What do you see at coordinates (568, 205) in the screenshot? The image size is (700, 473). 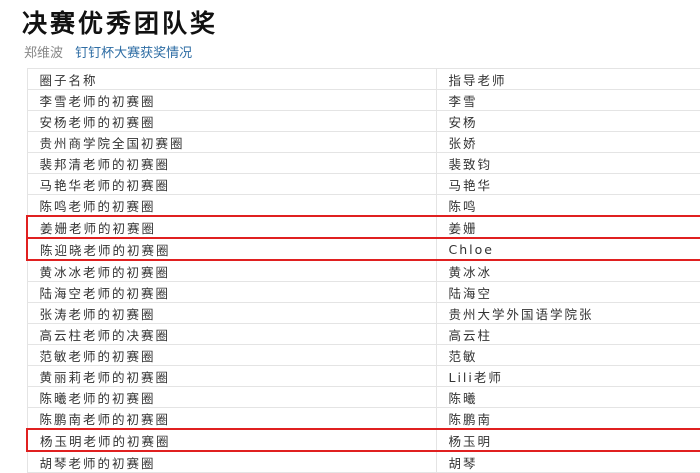 I see `cell-teacher: 陈鸣` at bounding box center [568, 205].